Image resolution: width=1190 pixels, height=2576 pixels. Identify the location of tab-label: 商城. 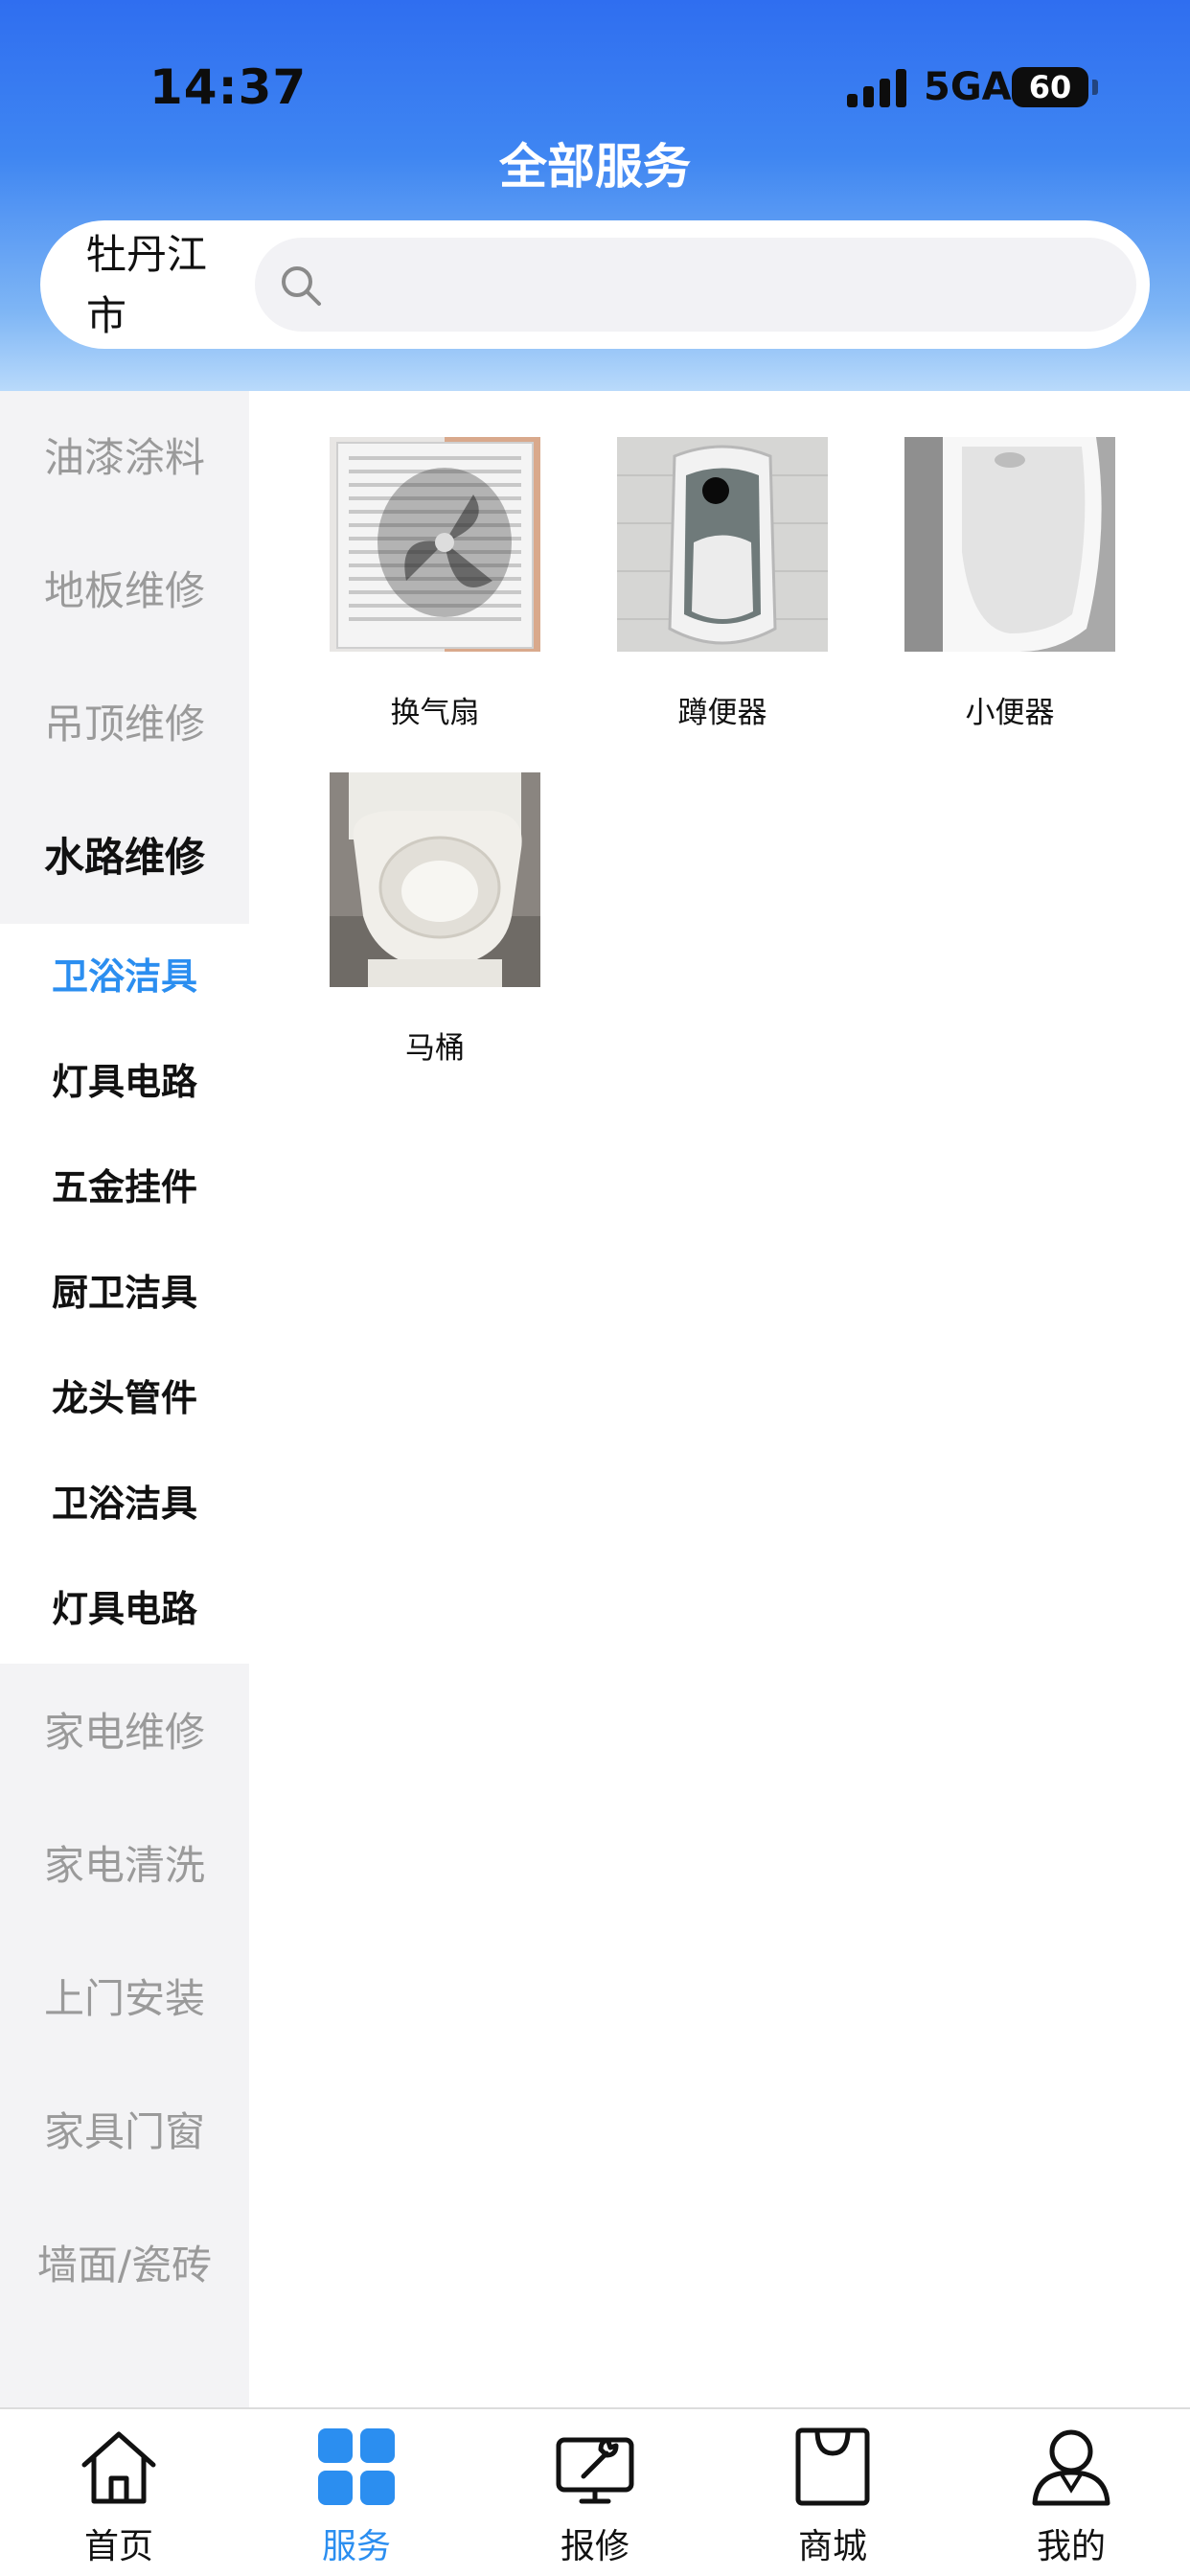
(832, 2546).